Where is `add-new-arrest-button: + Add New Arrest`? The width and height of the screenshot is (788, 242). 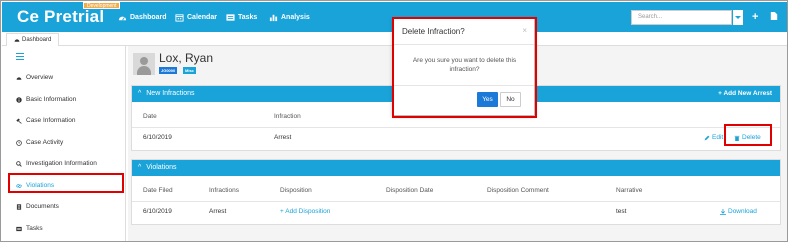
add-new-arrest-button: + Add New Arrest is located at coordinates (745, 94).